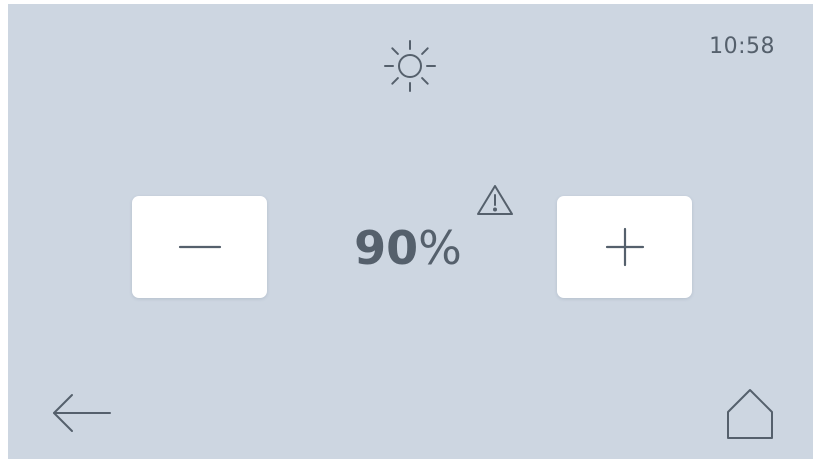 The width and height of the screenshot is (819, 461). I want to click on decrease-button, so click(199, 247).